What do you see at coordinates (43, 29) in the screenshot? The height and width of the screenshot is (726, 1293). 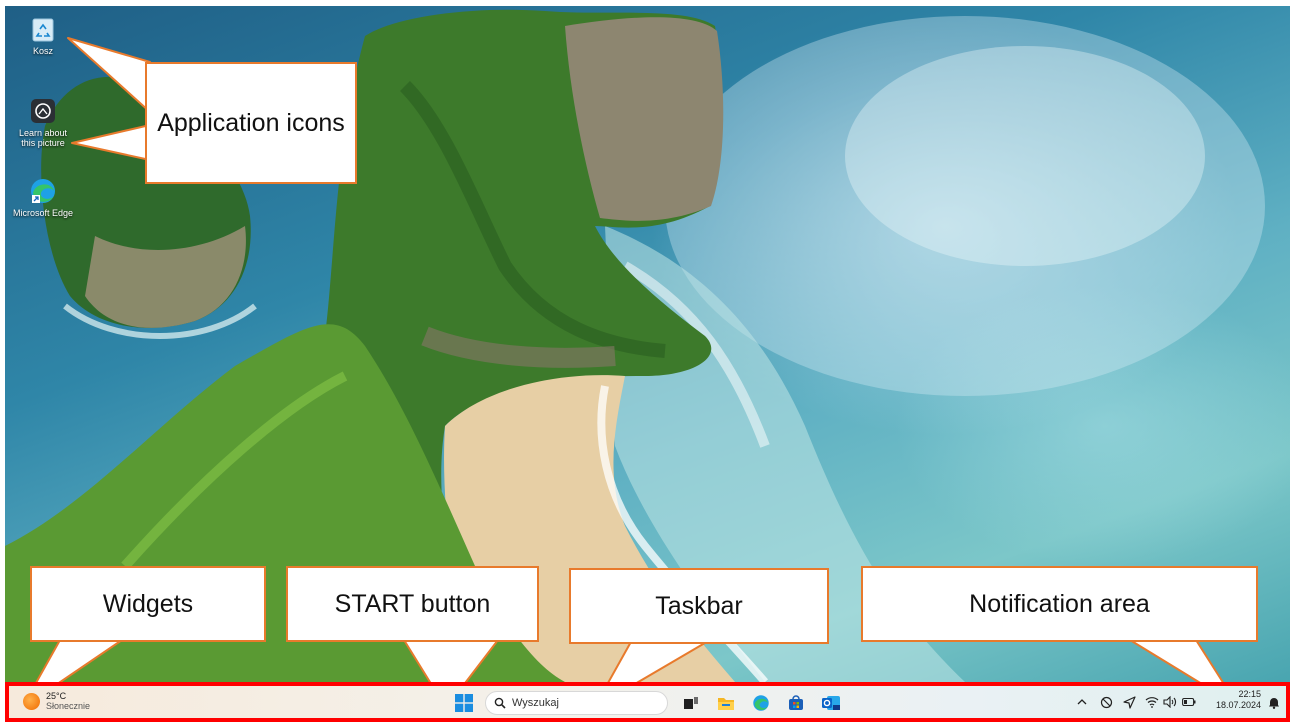 I see `recycle-bin-icon` at bounding box center [43, 29].